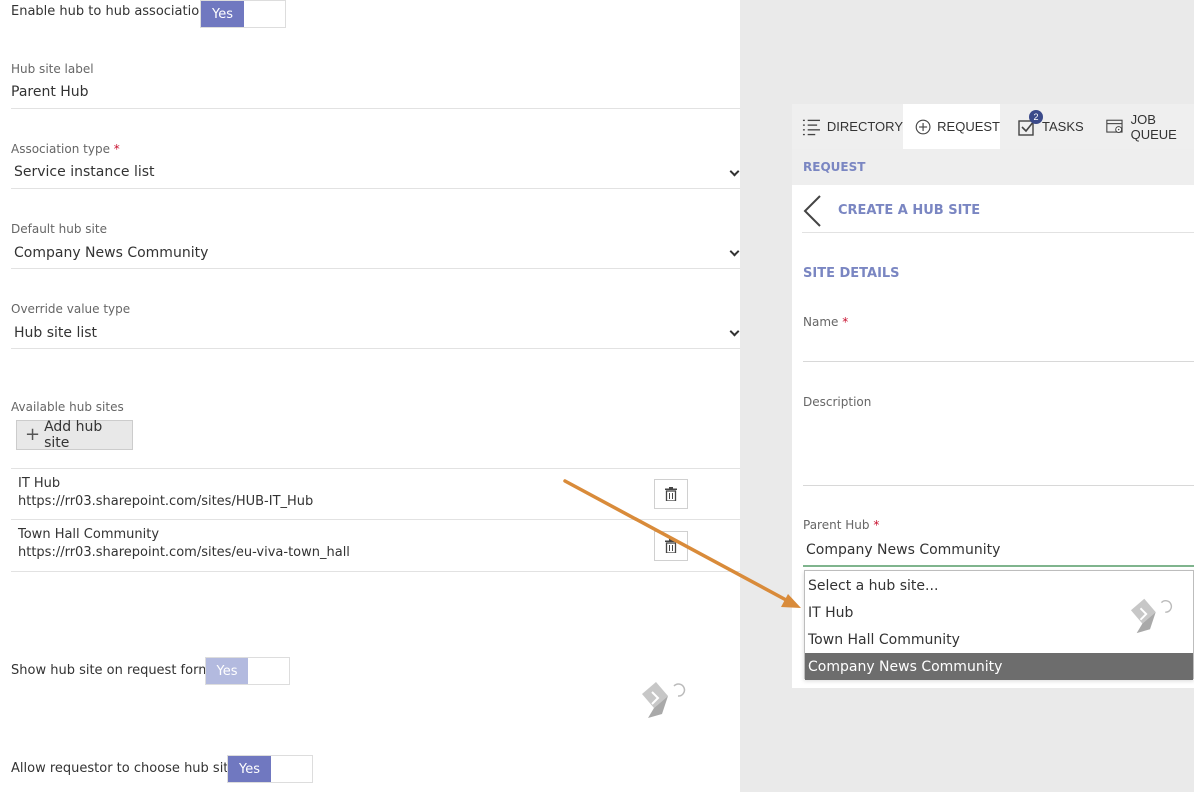 This screenshot has width=1194, height=792. I want to click on callout-arrow, so click(682, 543).